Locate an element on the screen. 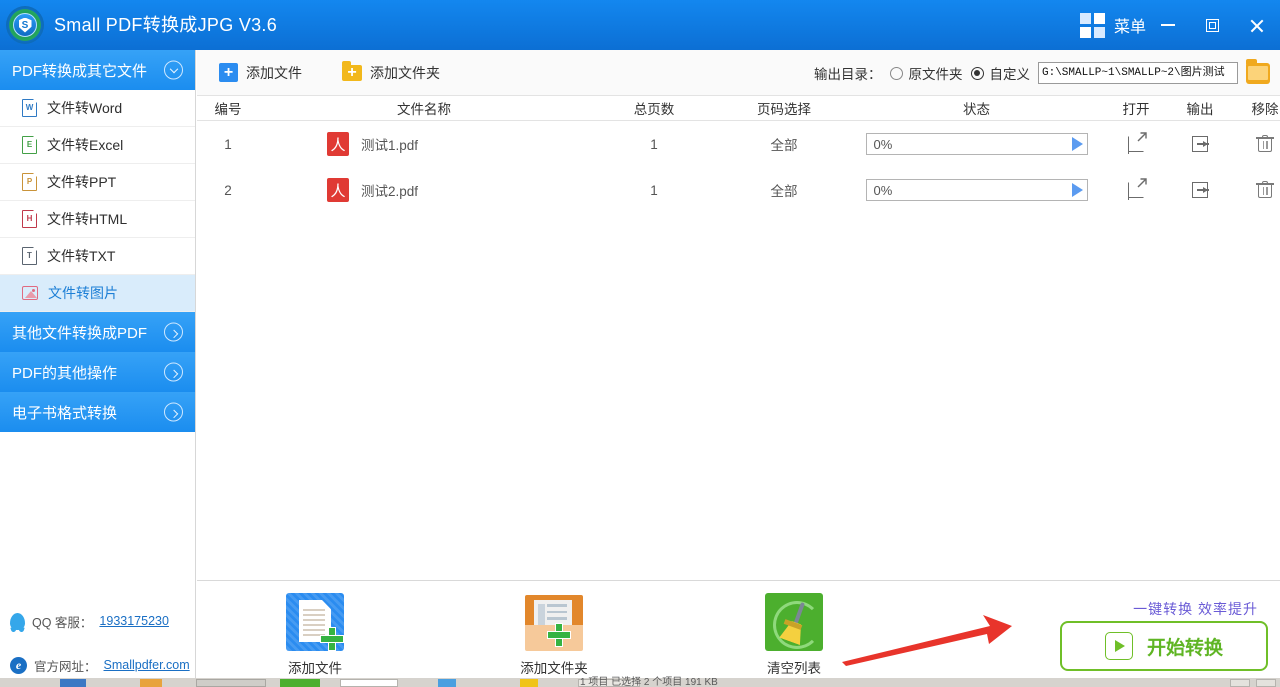 The image size is (1280, 687). qq-support-number: 1933175230 is located at coordinates (134, 621).